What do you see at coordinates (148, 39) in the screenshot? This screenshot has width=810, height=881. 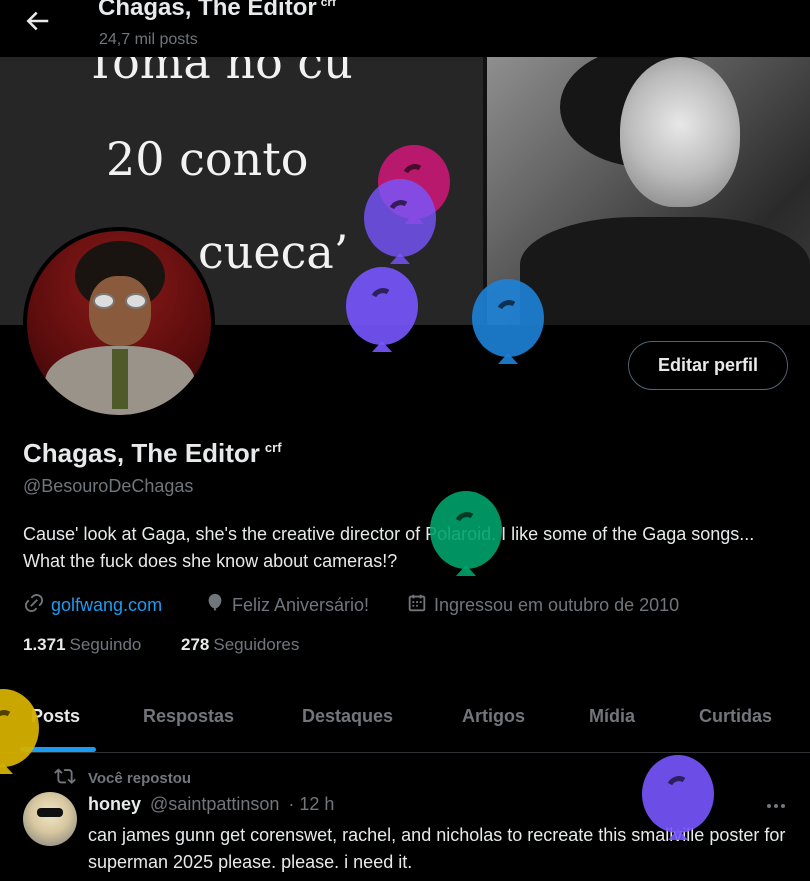 I see `header-post-count: 24,7 mil posts` at bounding box center [148, 39].